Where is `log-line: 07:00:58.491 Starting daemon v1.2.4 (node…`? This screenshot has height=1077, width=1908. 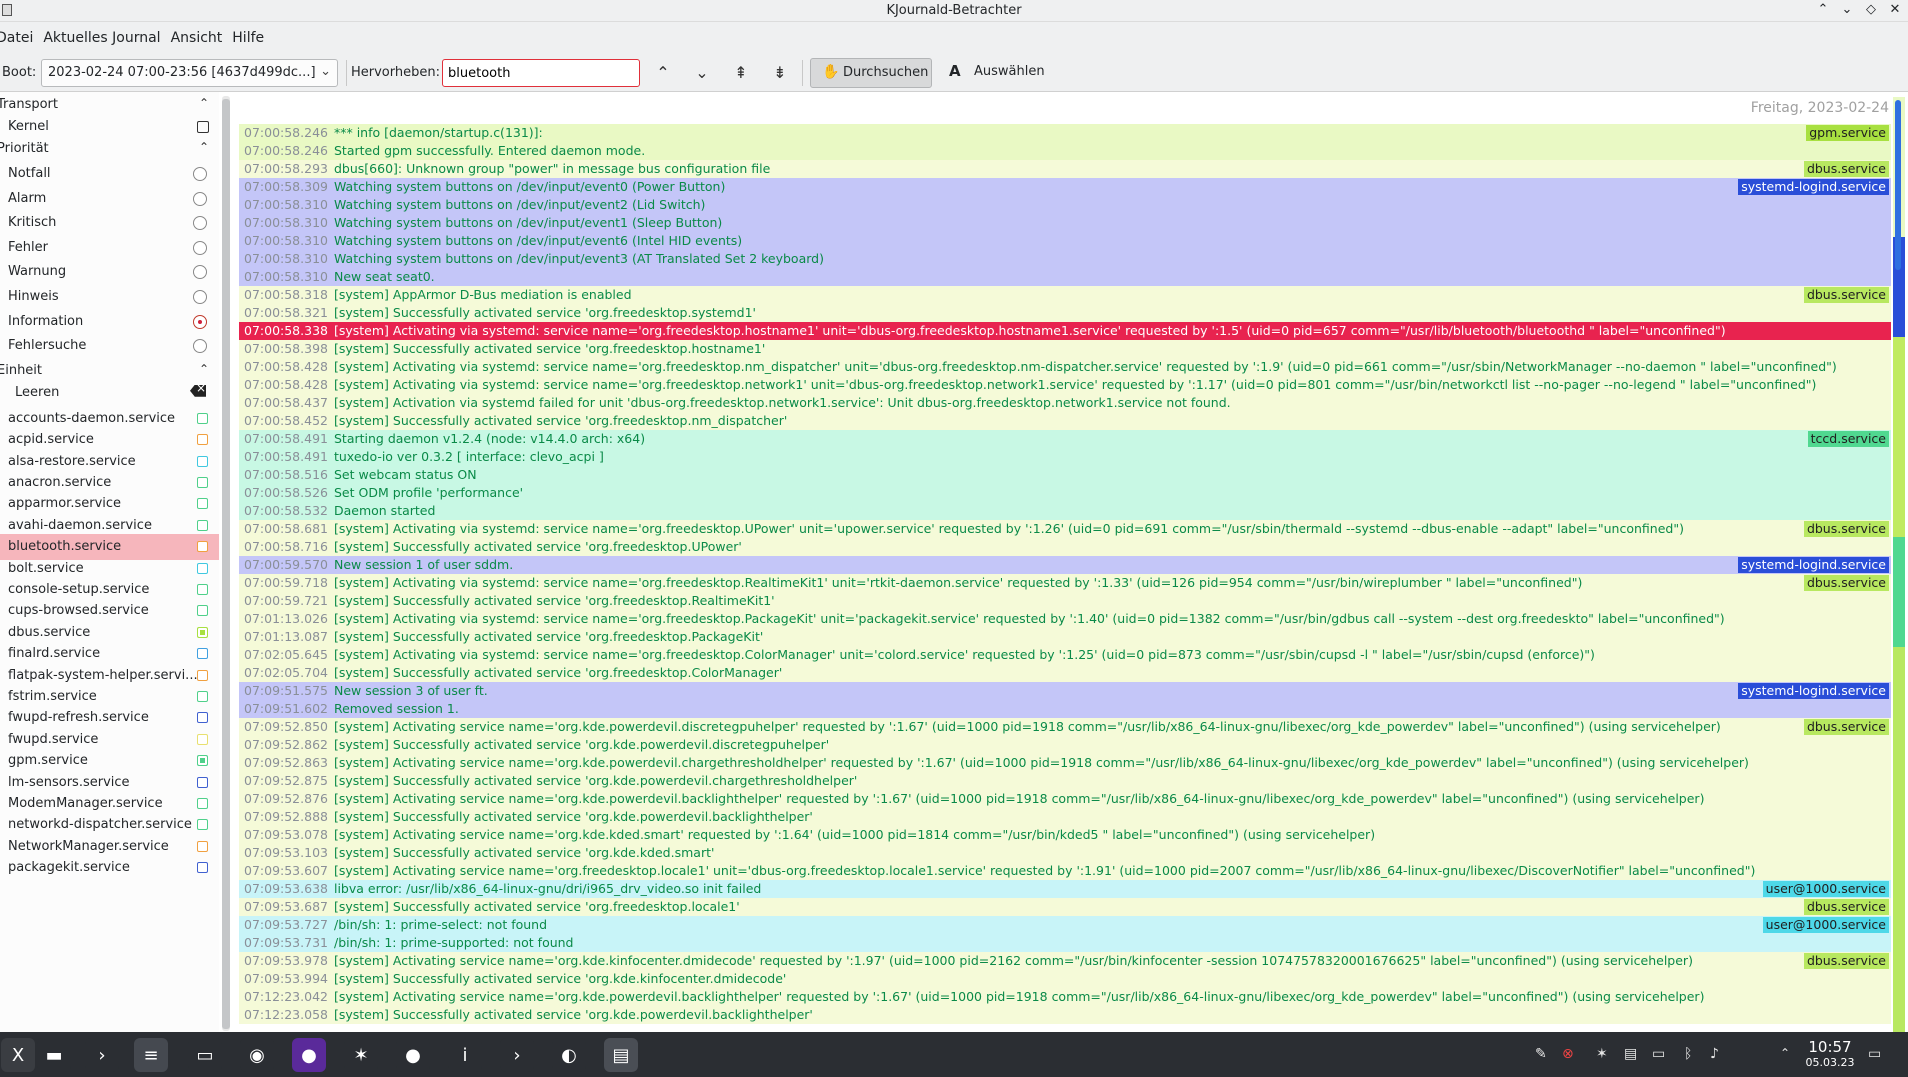 log-line: 07:00:58.491 Starting daemon v1.2.4 (node… is located at coordinates (1065, 439).